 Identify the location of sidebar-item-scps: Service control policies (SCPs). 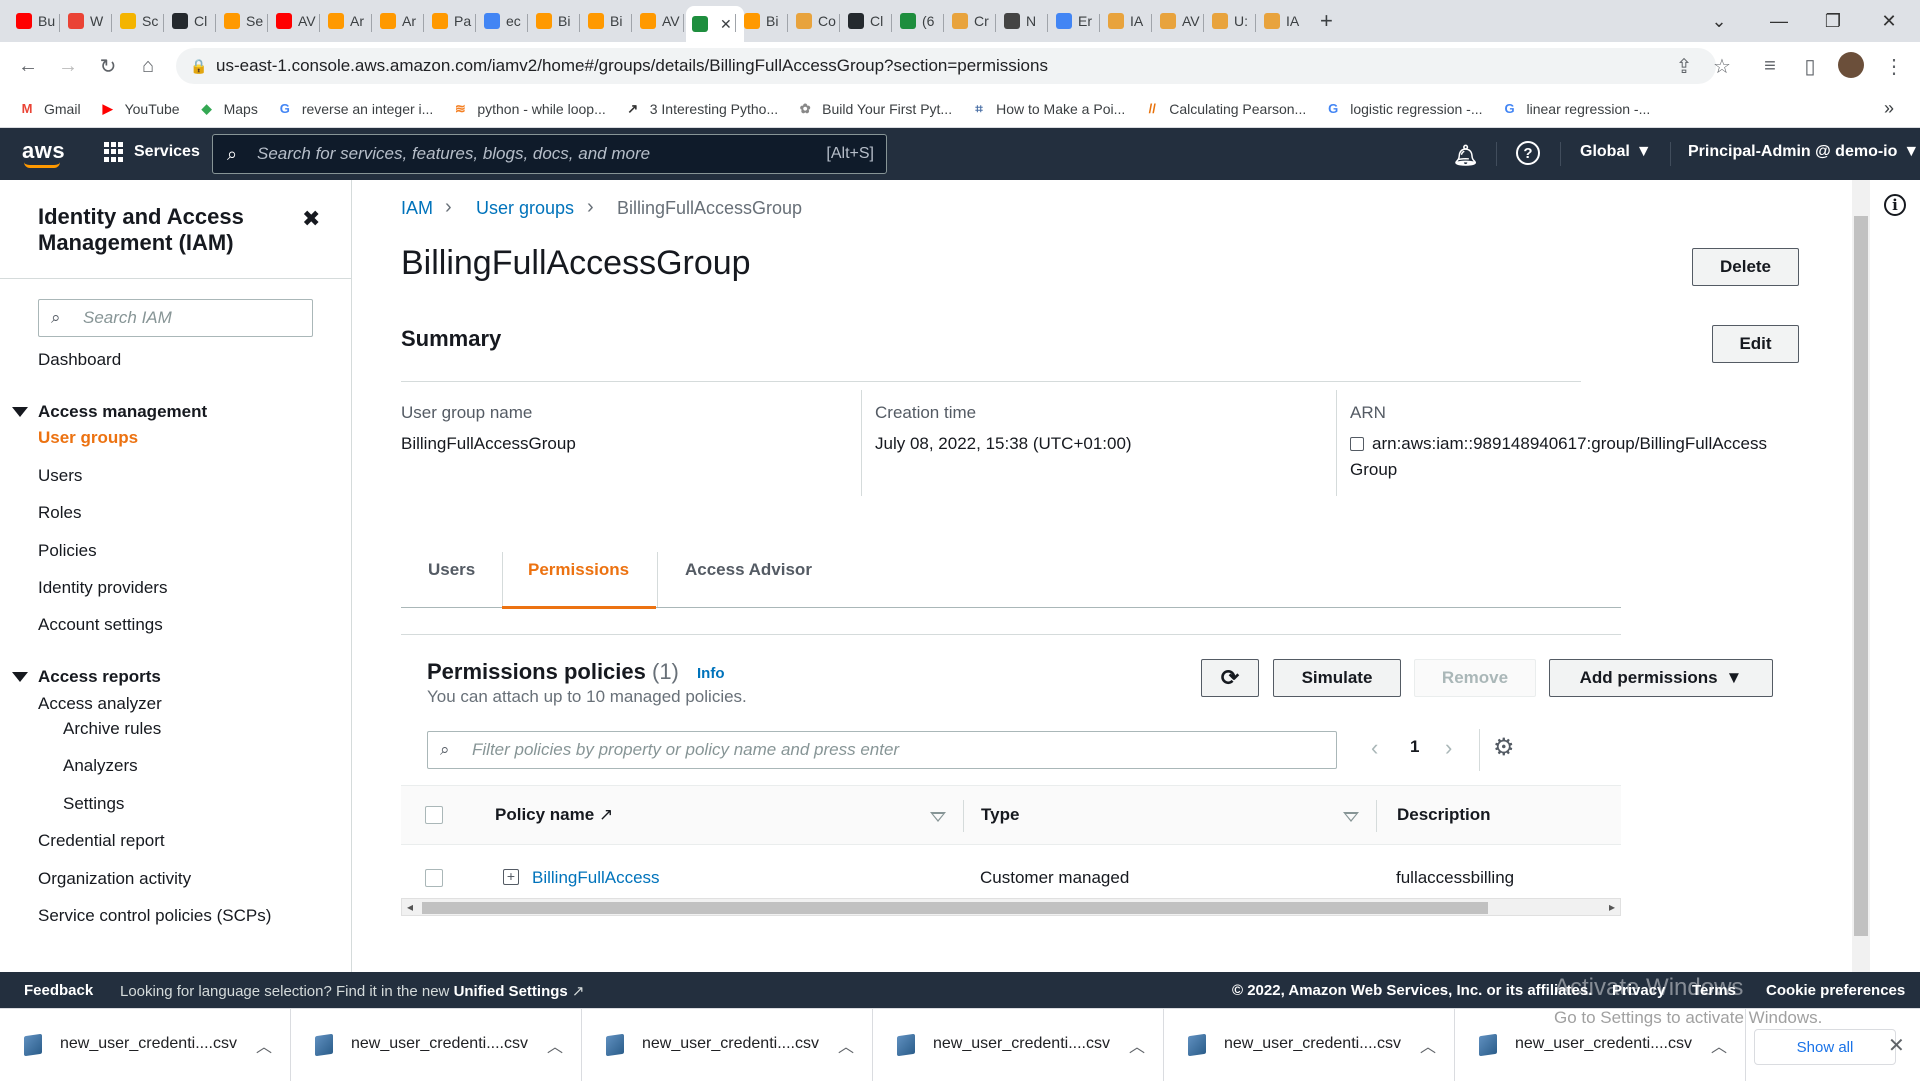
(154, 916).